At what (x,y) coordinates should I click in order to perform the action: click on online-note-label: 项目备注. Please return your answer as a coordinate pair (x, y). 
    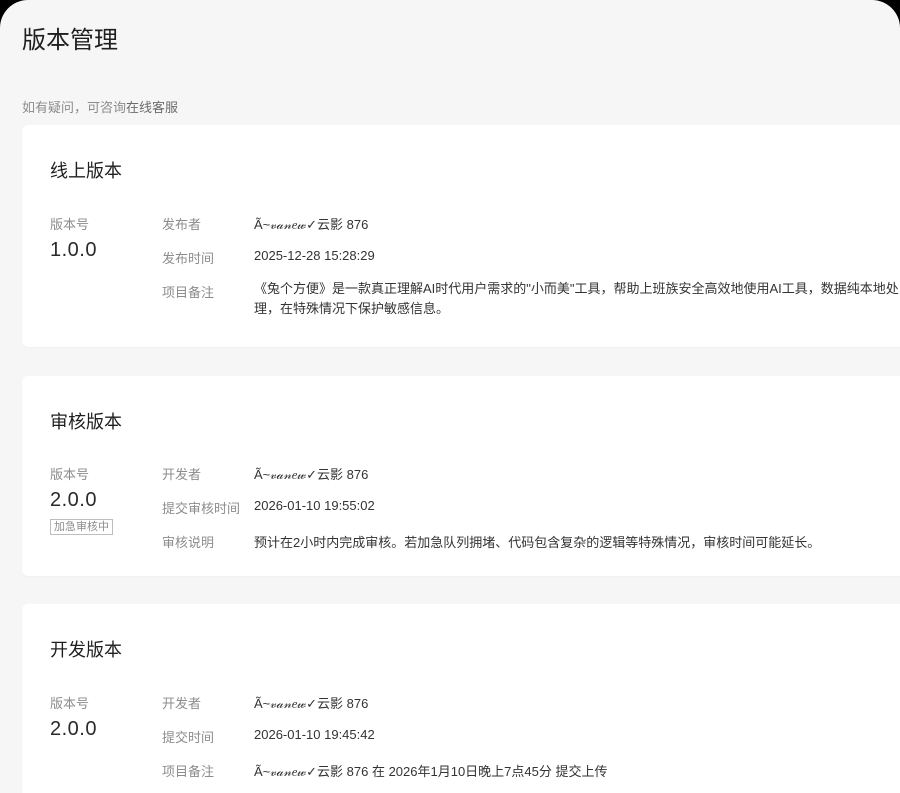
    Looking at the image, I should click on (188, 292).